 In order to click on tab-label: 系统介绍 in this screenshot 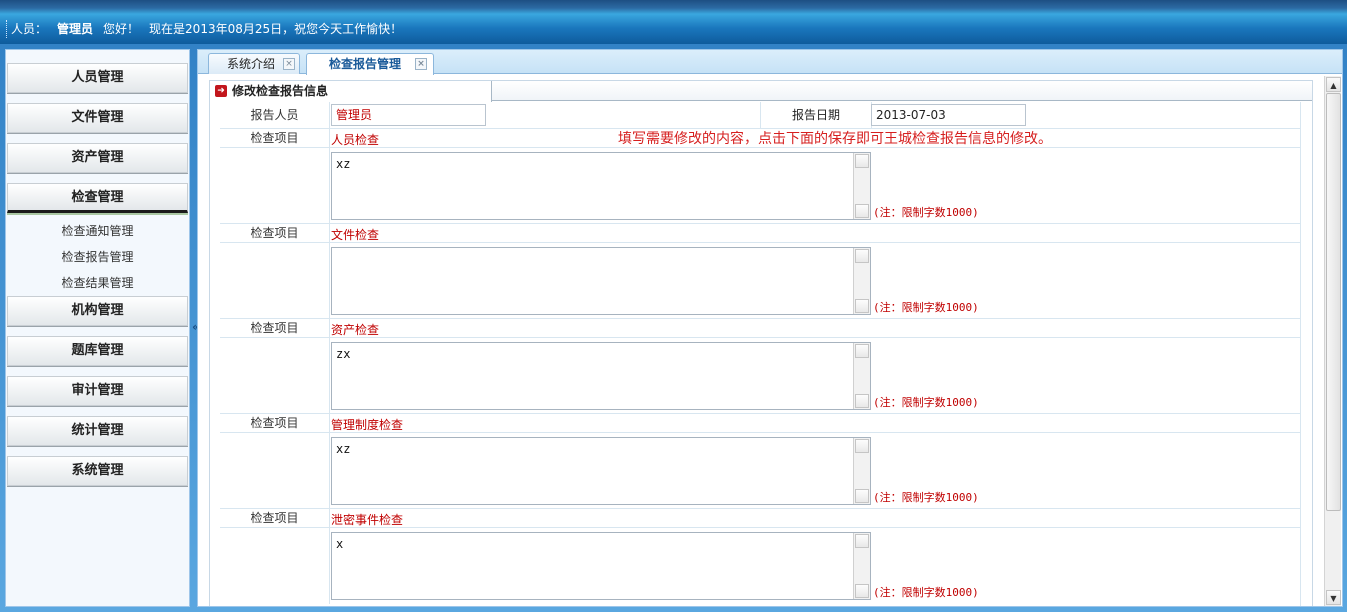, I will do `click(251, 64)`.